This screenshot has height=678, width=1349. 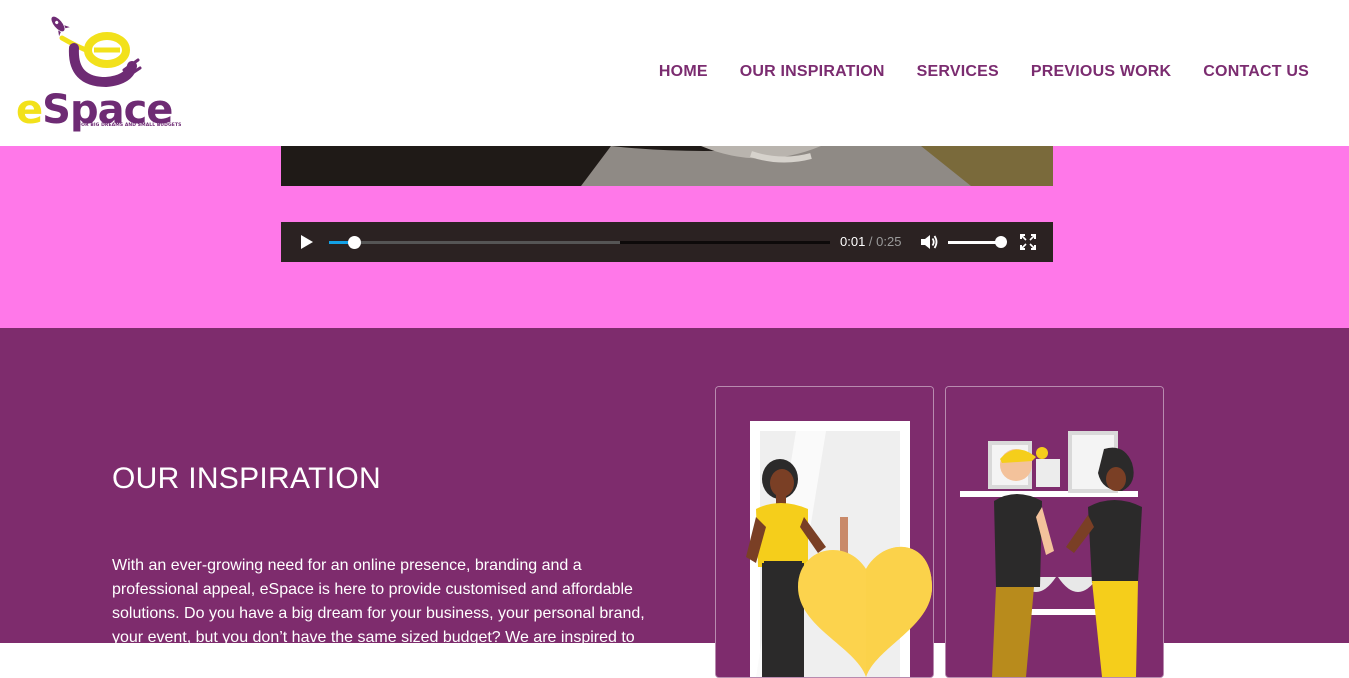 I want to click on illustration-card-mirror, so click(x=824, y=532).